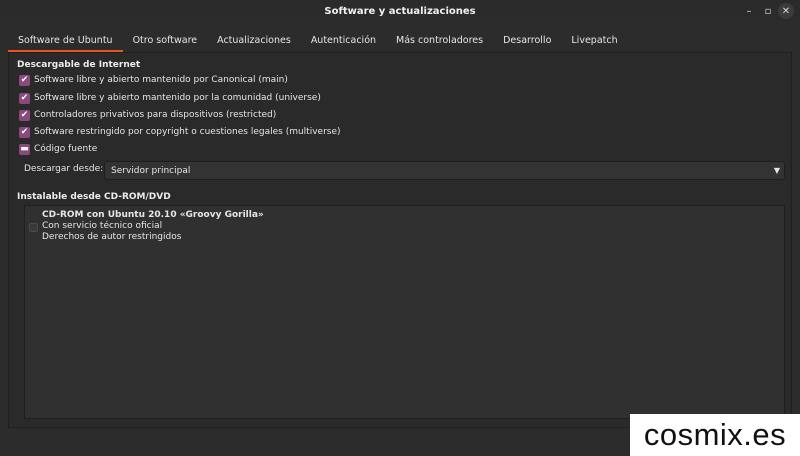 The height and width of the screenshot is (456, 800). I want to click on title-bar: Software y actualizaciones – ▫ ✕, so click(400, 11).